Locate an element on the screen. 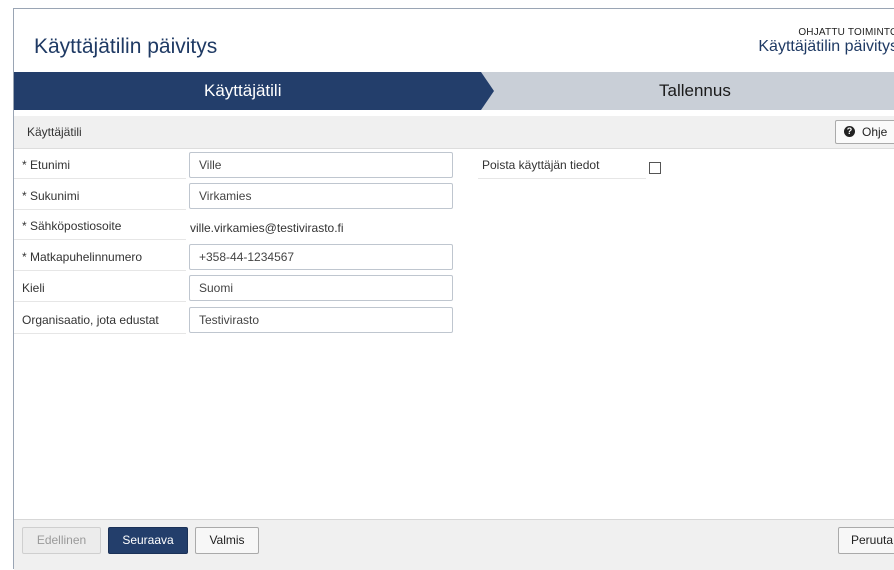 The width and height of the screenshot is (894, 570). language-value: Suomi is located at coordinates (216, 288).